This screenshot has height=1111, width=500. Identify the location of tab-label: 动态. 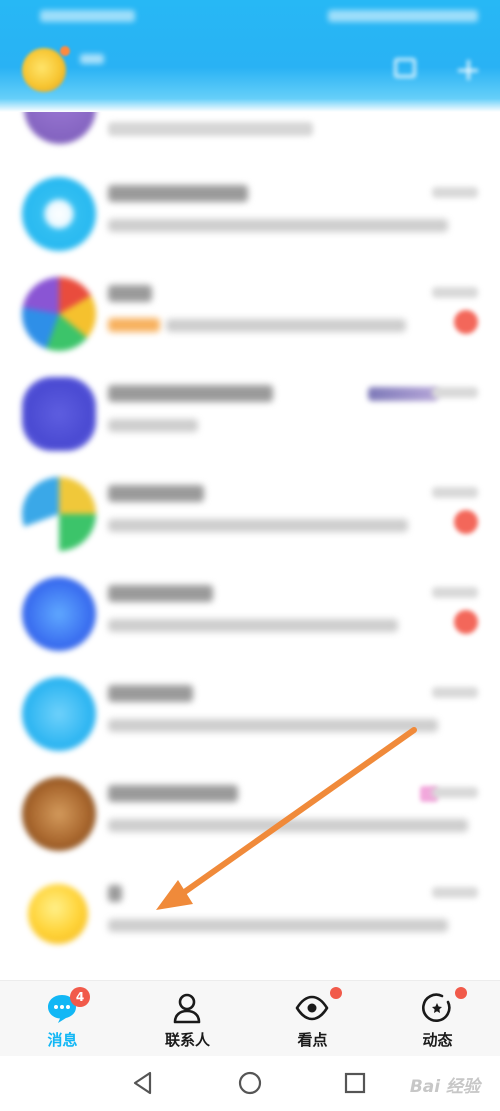
(437, 1040).